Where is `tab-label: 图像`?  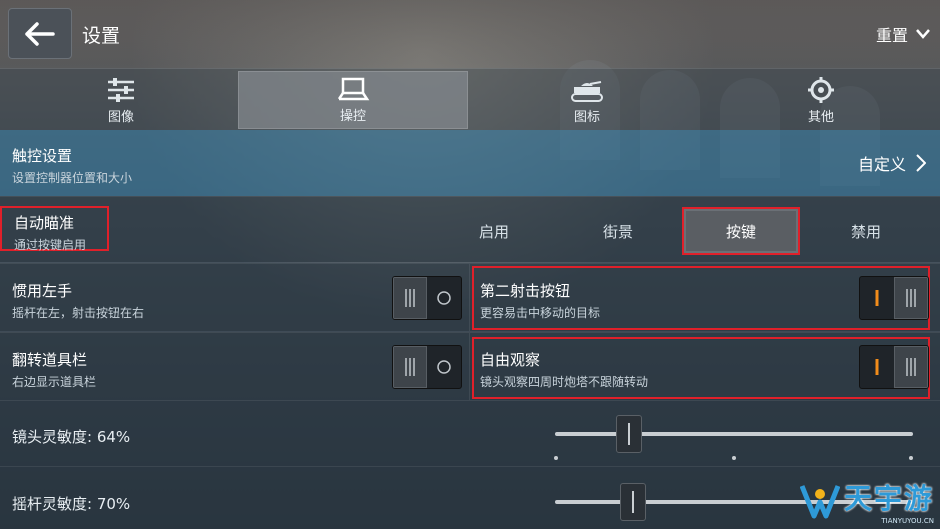 tab-label: 图像 is located at coordinates (120, 117).